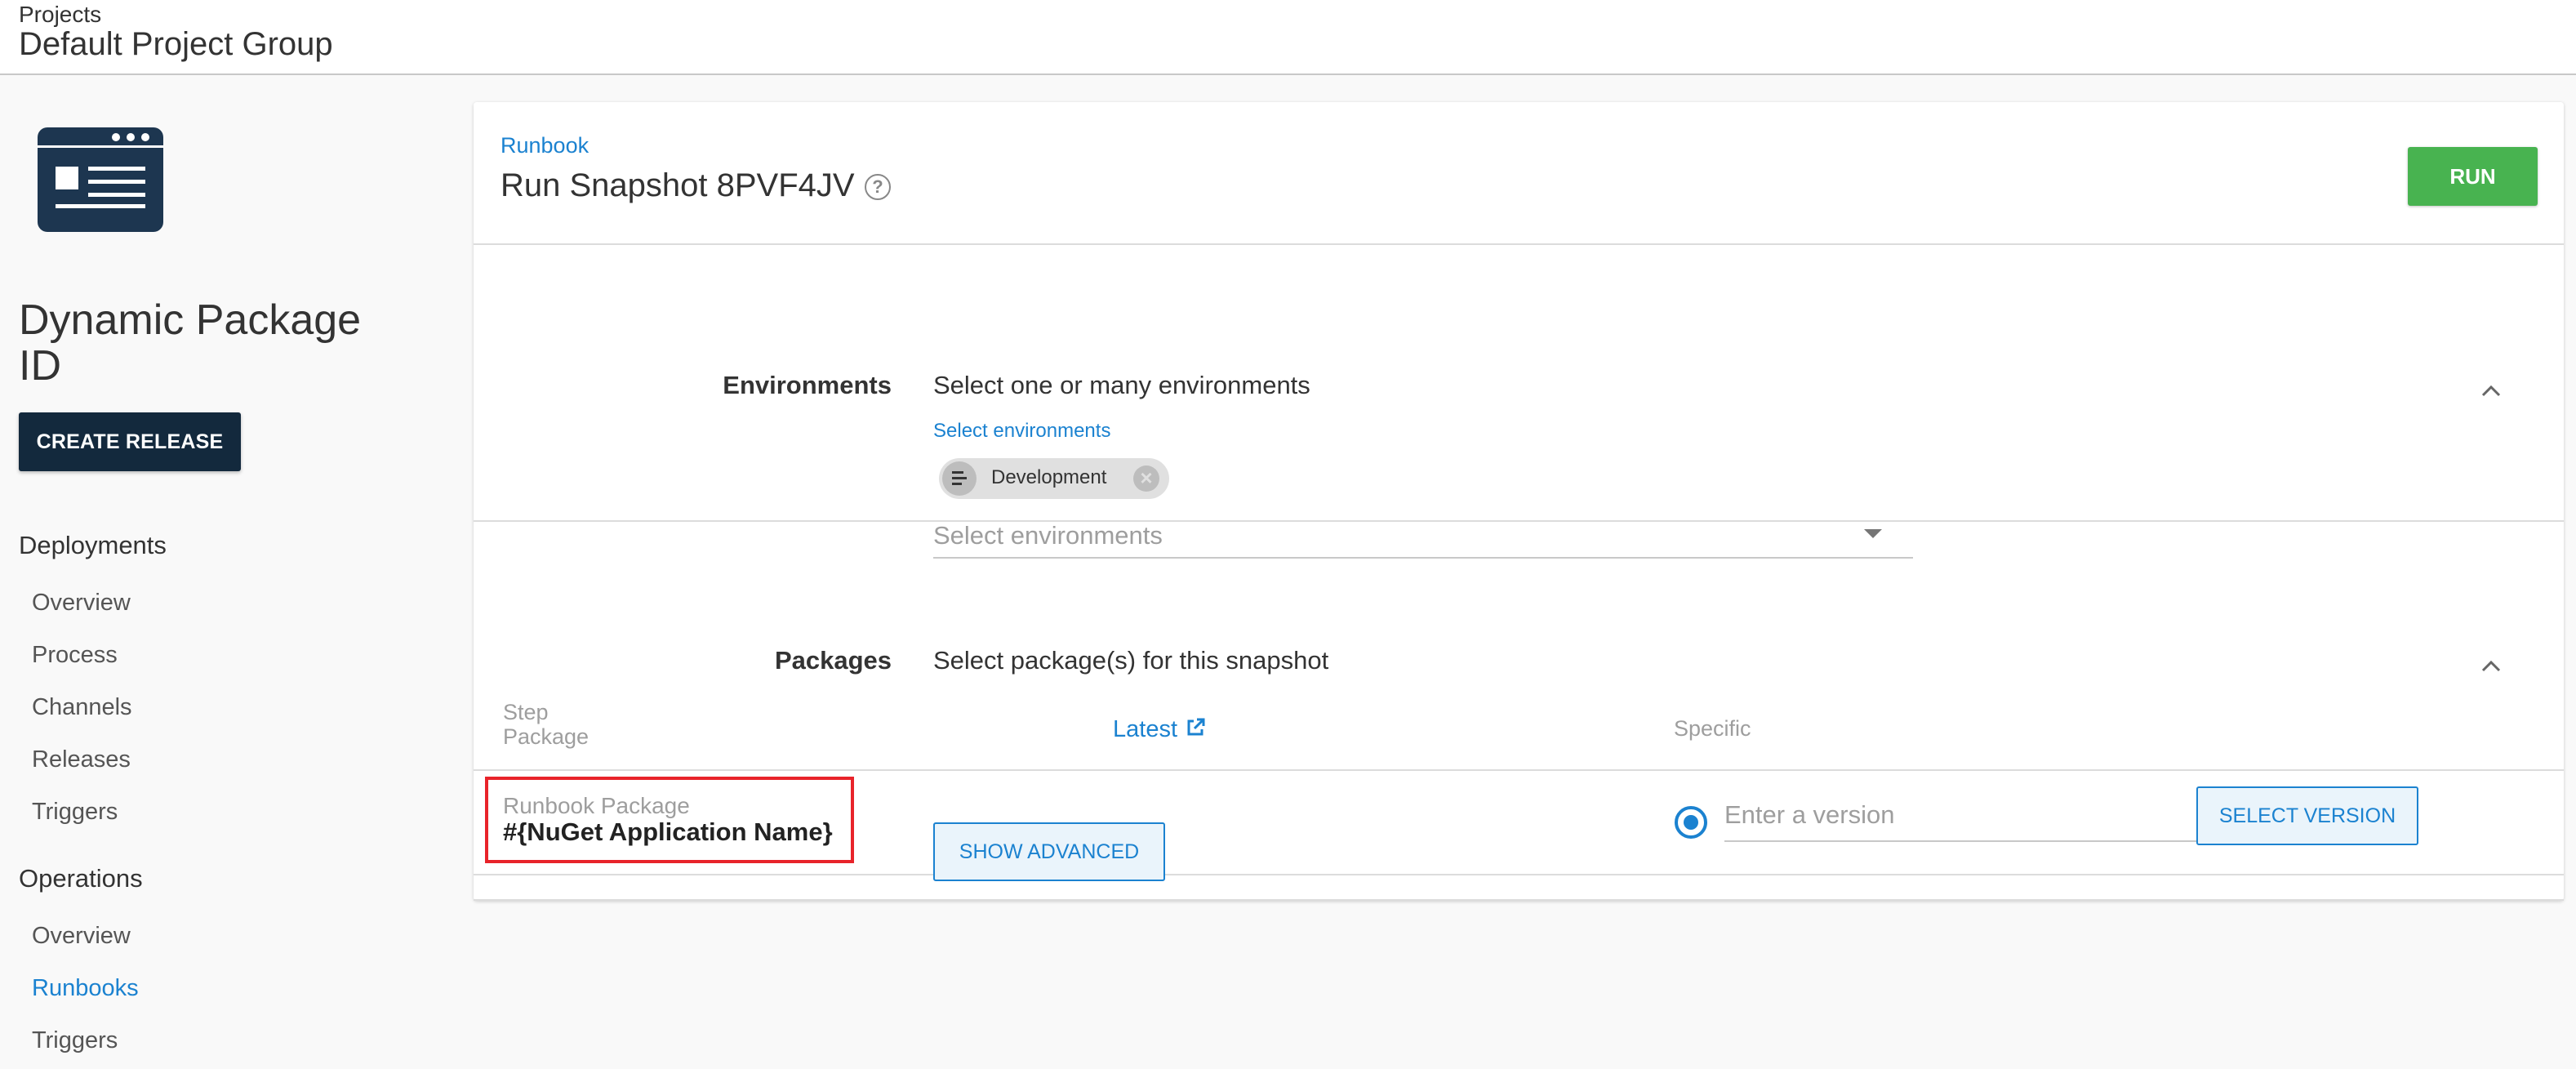  I want to click on packages-label: Packages, so click(833, 660).